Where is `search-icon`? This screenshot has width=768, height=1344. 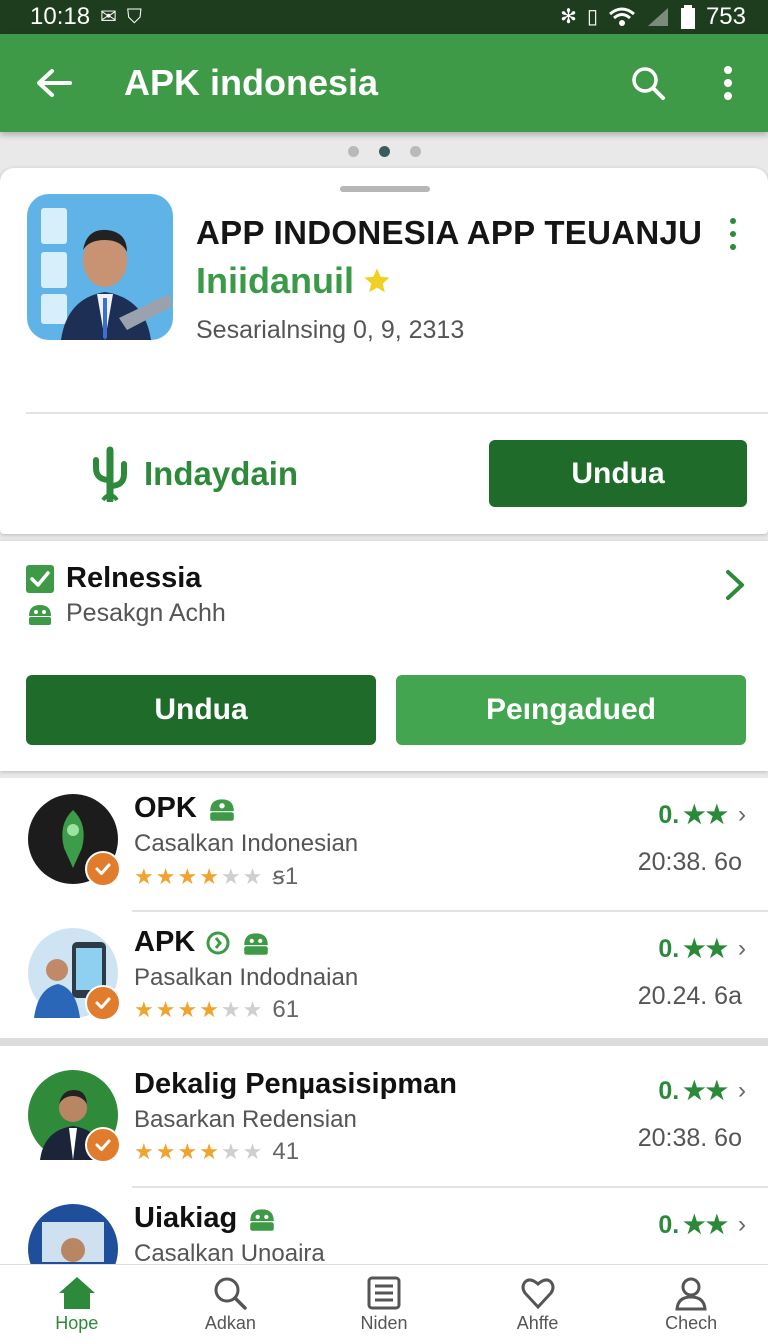
search-icon is located at coordinates (231, 1293).